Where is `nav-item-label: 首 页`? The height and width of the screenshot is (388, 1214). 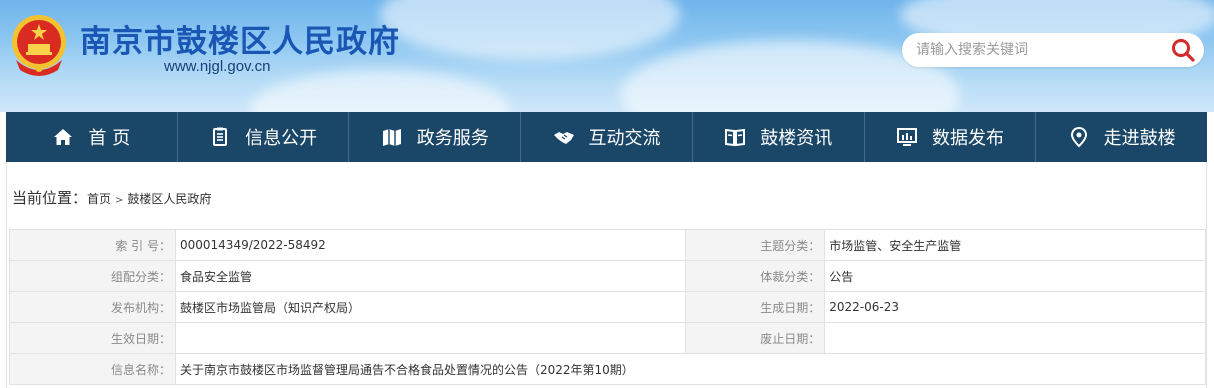 nav-item-label: 首 页 is located at coordinates (109, 138).